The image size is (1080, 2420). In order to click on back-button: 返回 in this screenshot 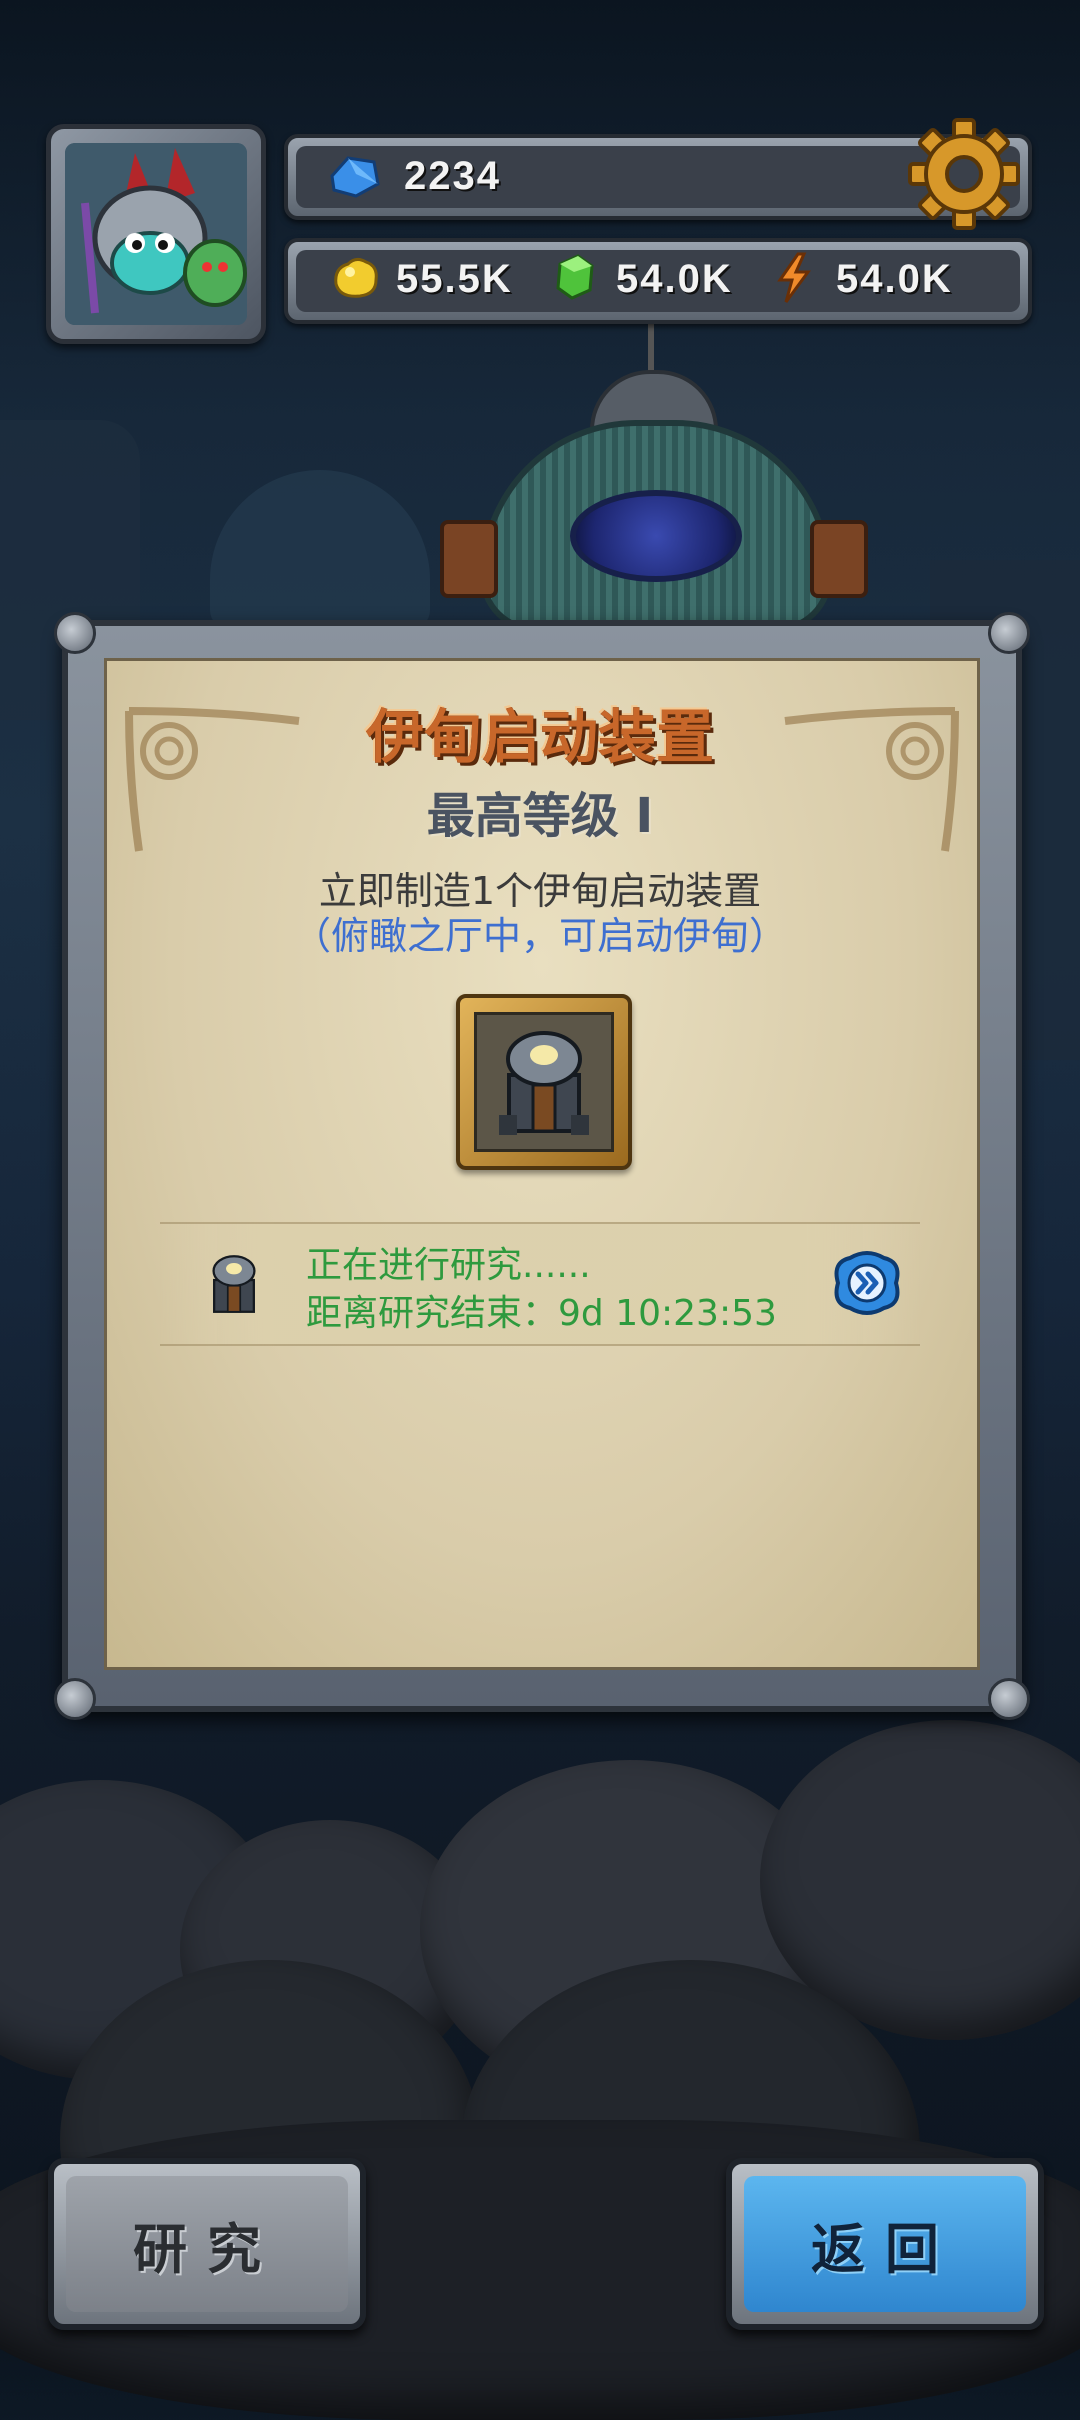, I will do `click(885, 2244)`.